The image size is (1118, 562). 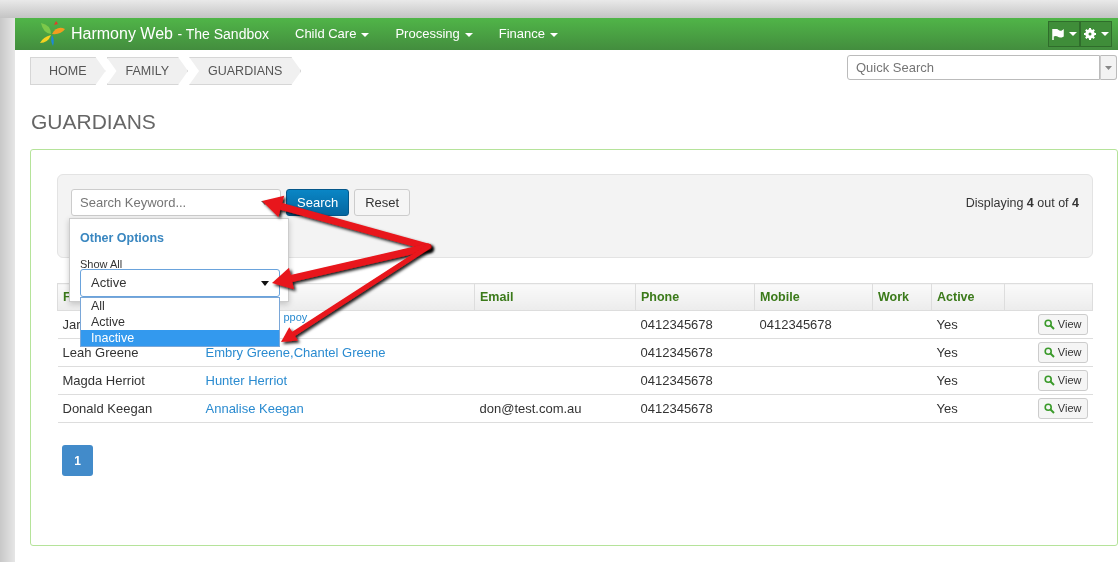 I want to click on table-cell: Donald Keegan, so click(x=107, y=408).